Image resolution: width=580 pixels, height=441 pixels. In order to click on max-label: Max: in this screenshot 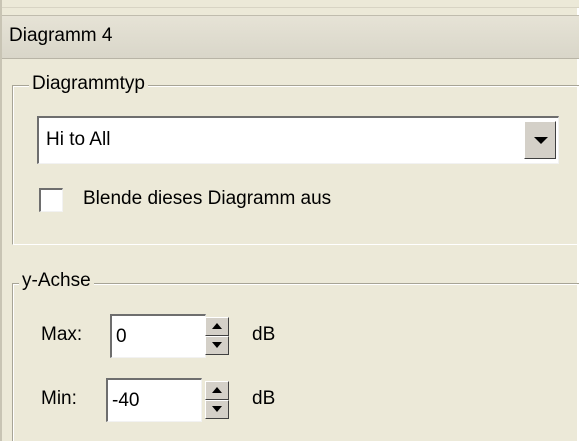, I will do `click(62, 334)`.